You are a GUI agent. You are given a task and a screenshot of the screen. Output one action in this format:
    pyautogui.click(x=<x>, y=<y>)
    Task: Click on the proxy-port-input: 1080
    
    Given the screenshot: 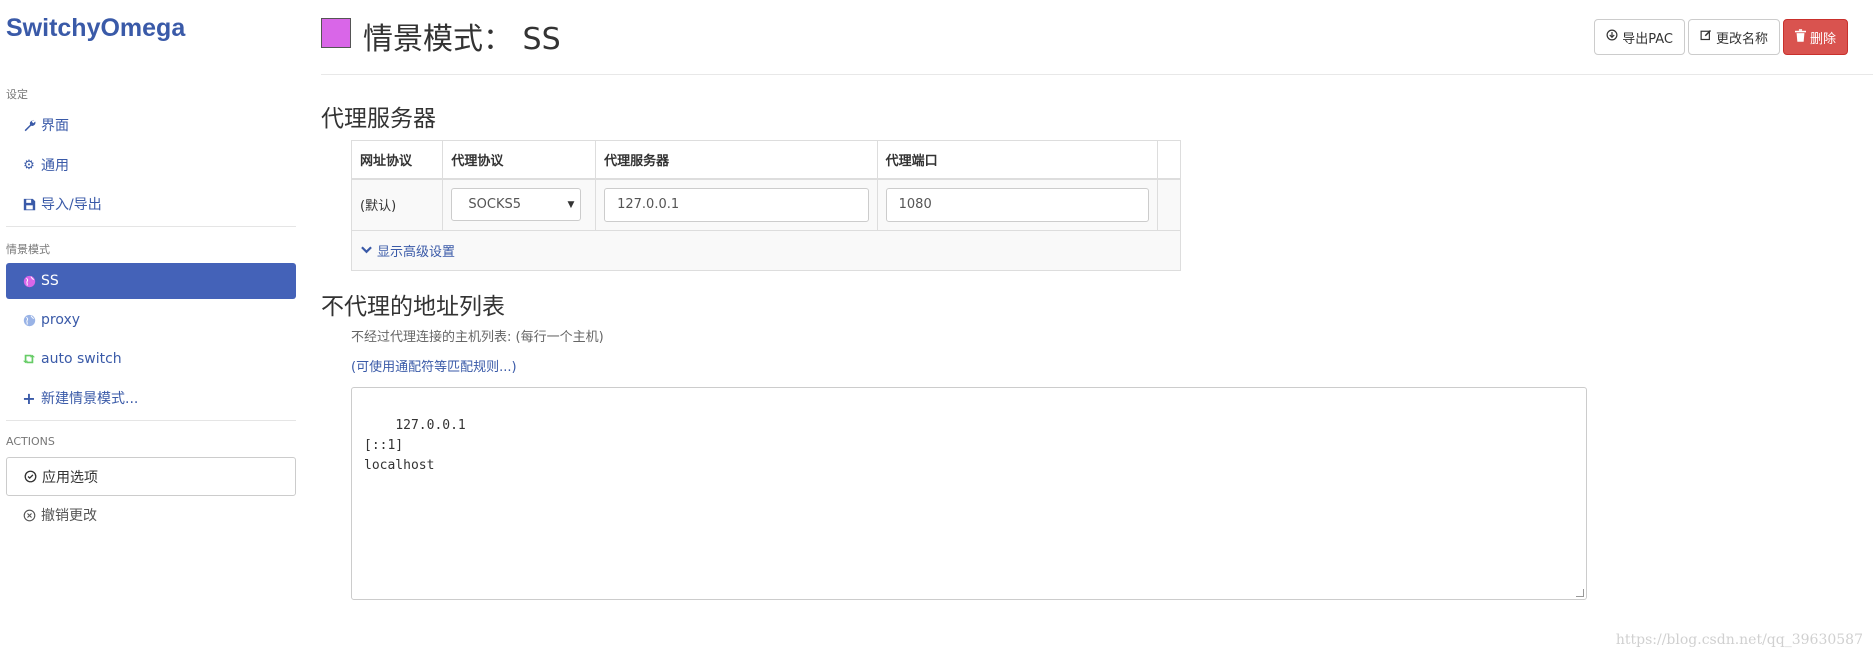 What is the action you would take?
    pyautogui.click(x=1017, y=204)
    